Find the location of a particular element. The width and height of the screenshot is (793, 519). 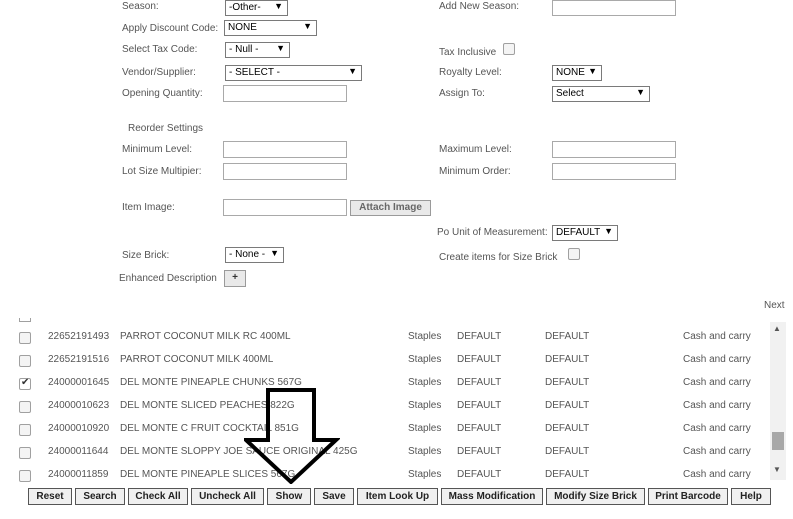

partial-row-checkbox is located at coordinates (25, 320).